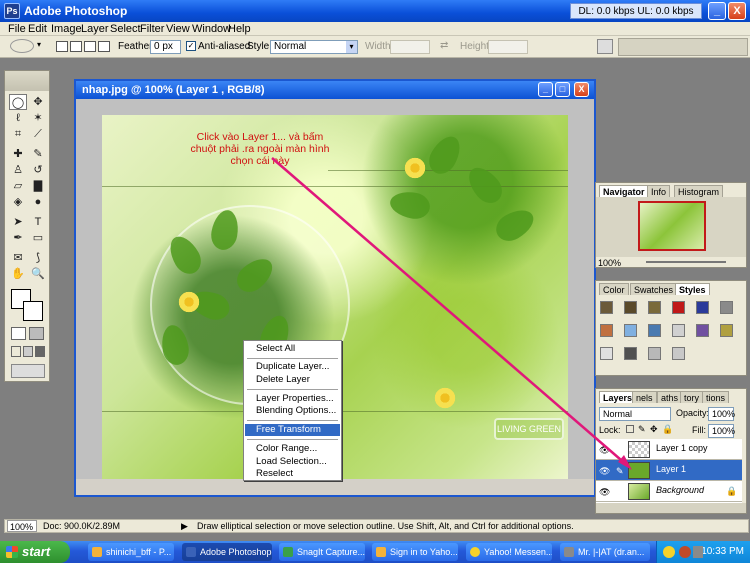 Image resolution: width=750 pixels, height=563 pixels. I want to click on volume-icon, so click(698, 552).